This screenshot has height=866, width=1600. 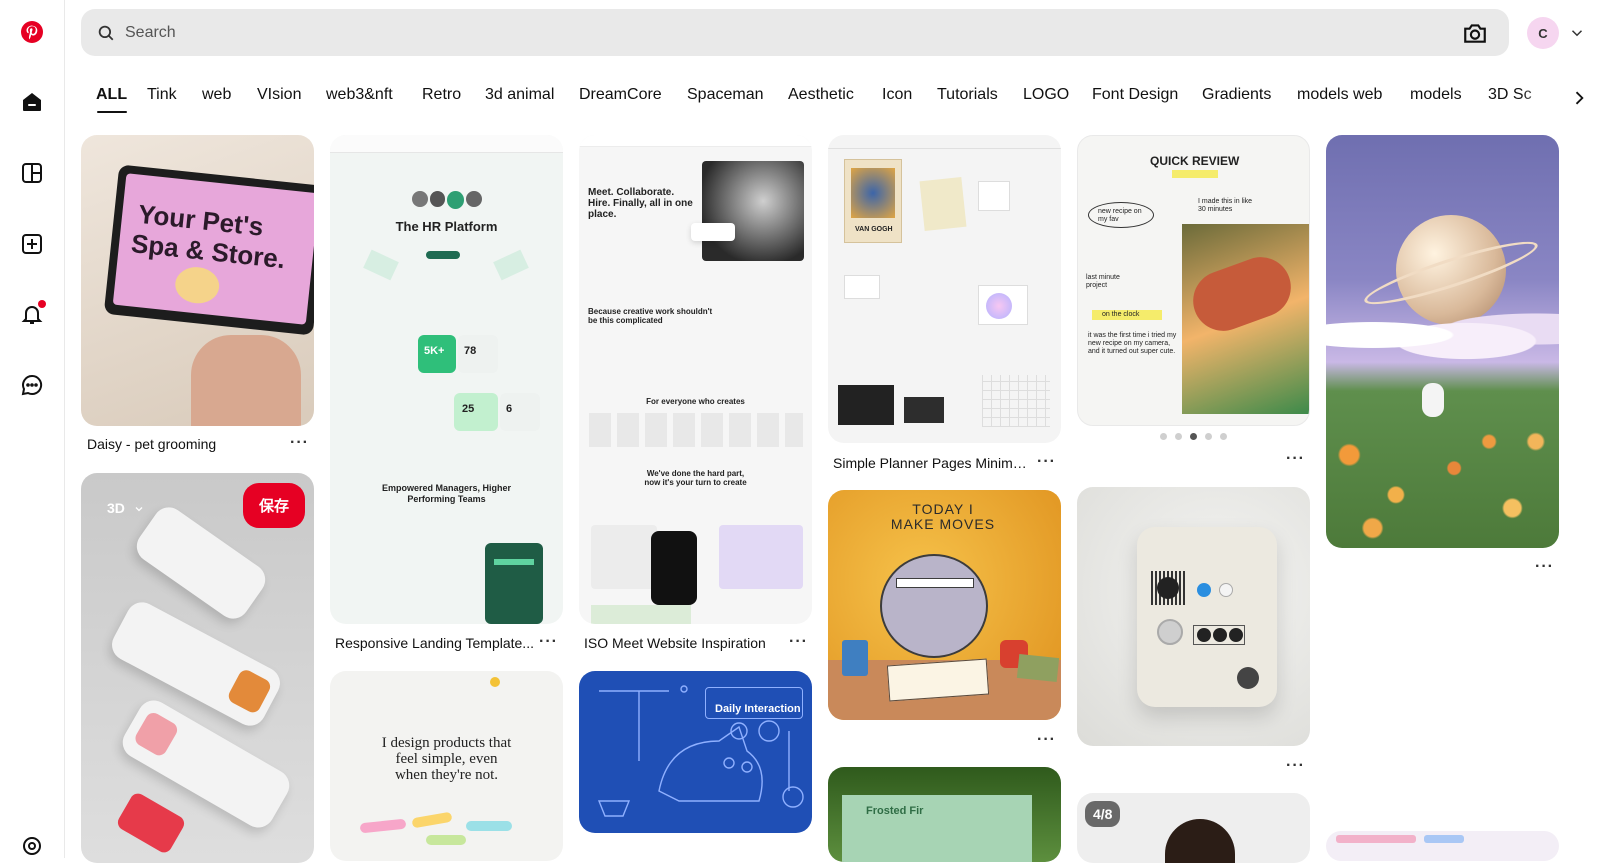 I want to click on carousel-indicator, so click(x=1193, y=436).